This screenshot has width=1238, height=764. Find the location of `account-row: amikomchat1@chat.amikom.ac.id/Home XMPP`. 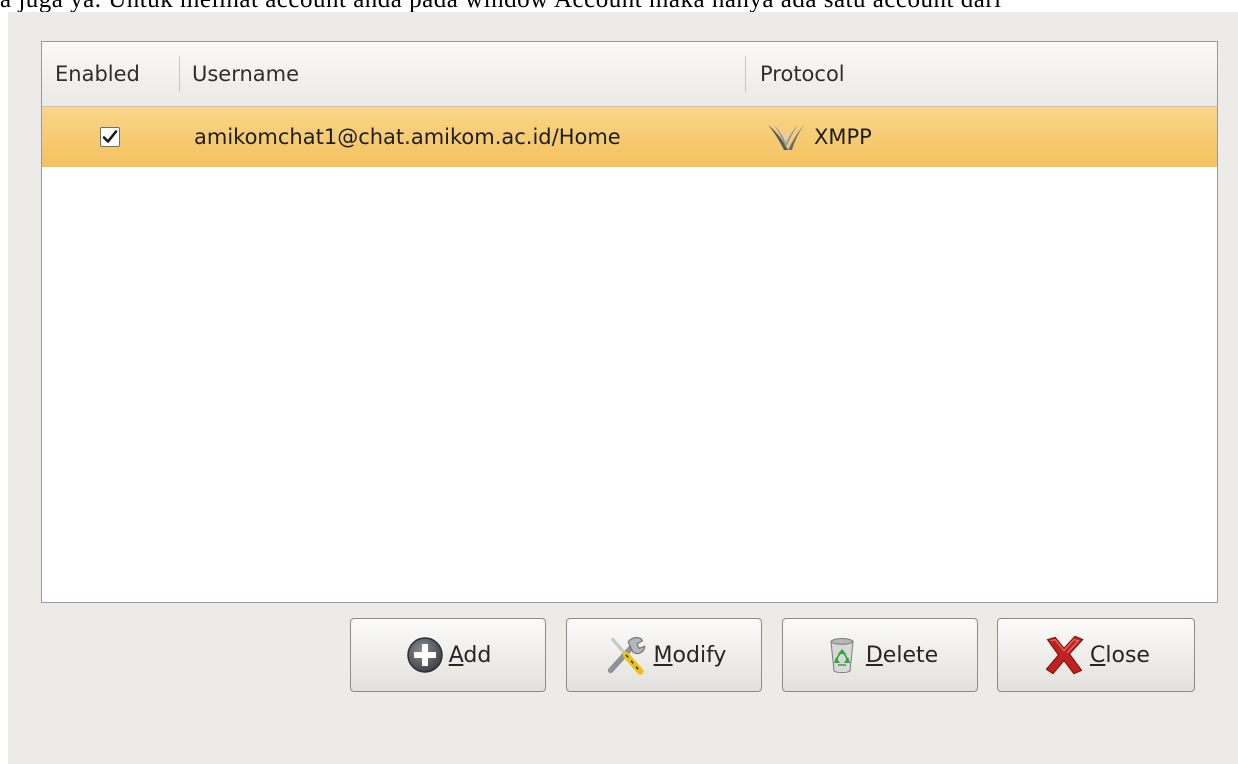

account-row: amikomchat1@chat.amikom.ac.id/Home XMPP is located at coordinates (629, 137).